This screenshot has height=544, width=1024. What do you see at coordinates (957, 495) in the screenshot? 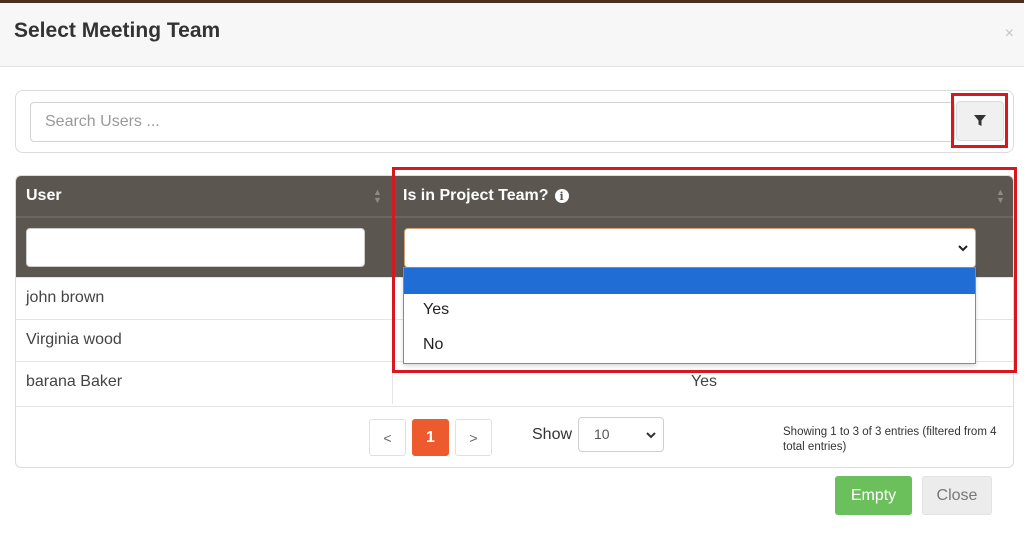
I see `close-button: Close` at bounding box center [957, 495].